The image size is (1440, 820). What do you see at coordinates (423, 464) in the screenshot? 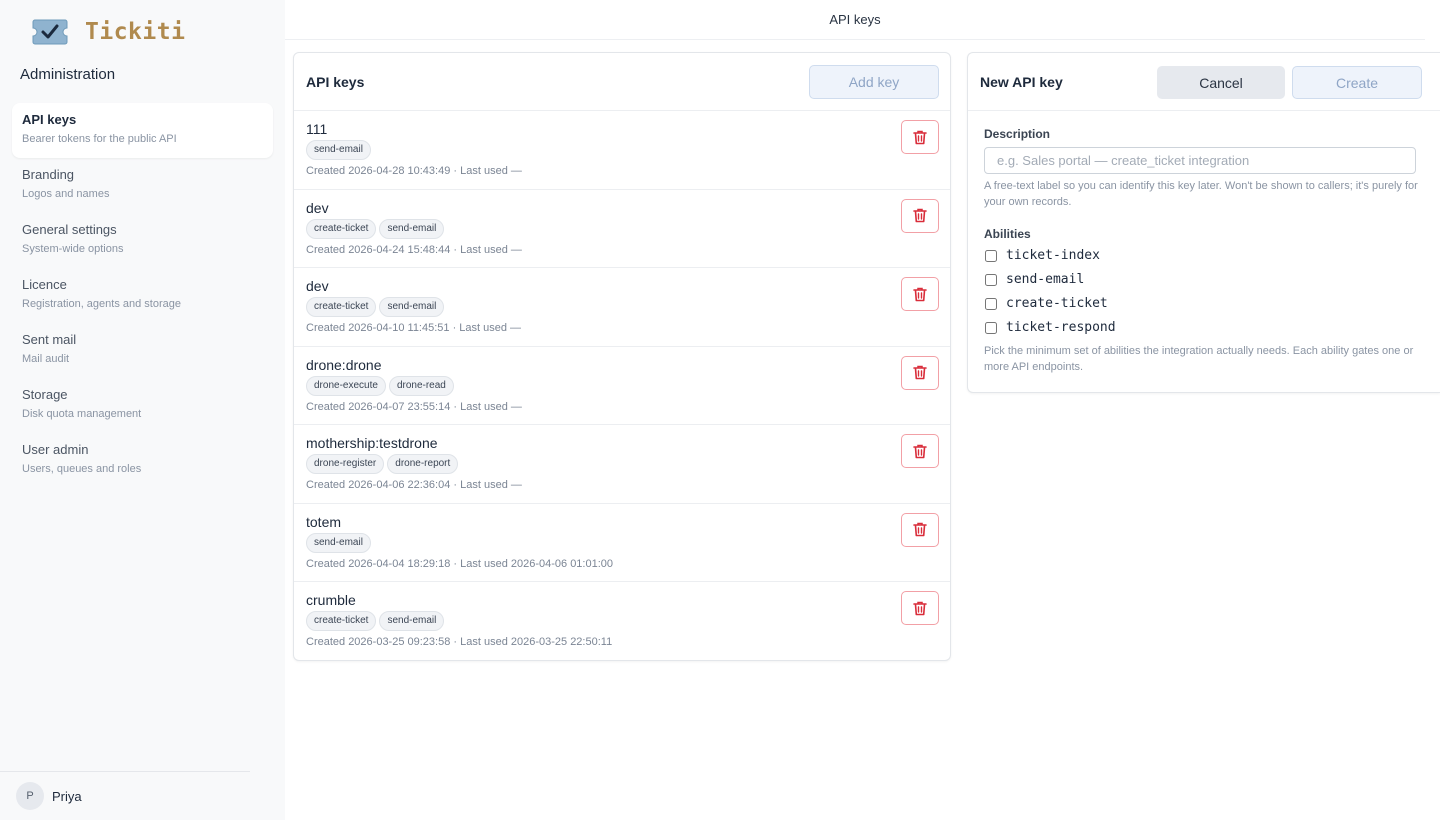
I see `ability-tag: drone-report` at bounding box center [423, 464].